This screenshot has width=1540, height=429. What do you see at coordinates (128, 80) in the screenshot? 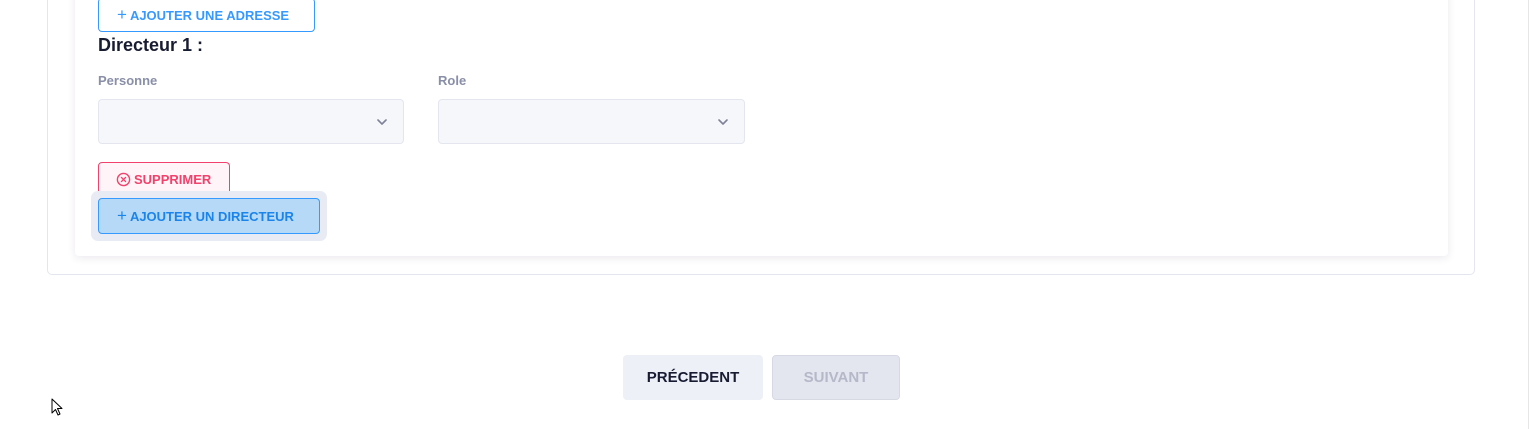
I see `person-label: Personne` at bounding box center [128, 80].